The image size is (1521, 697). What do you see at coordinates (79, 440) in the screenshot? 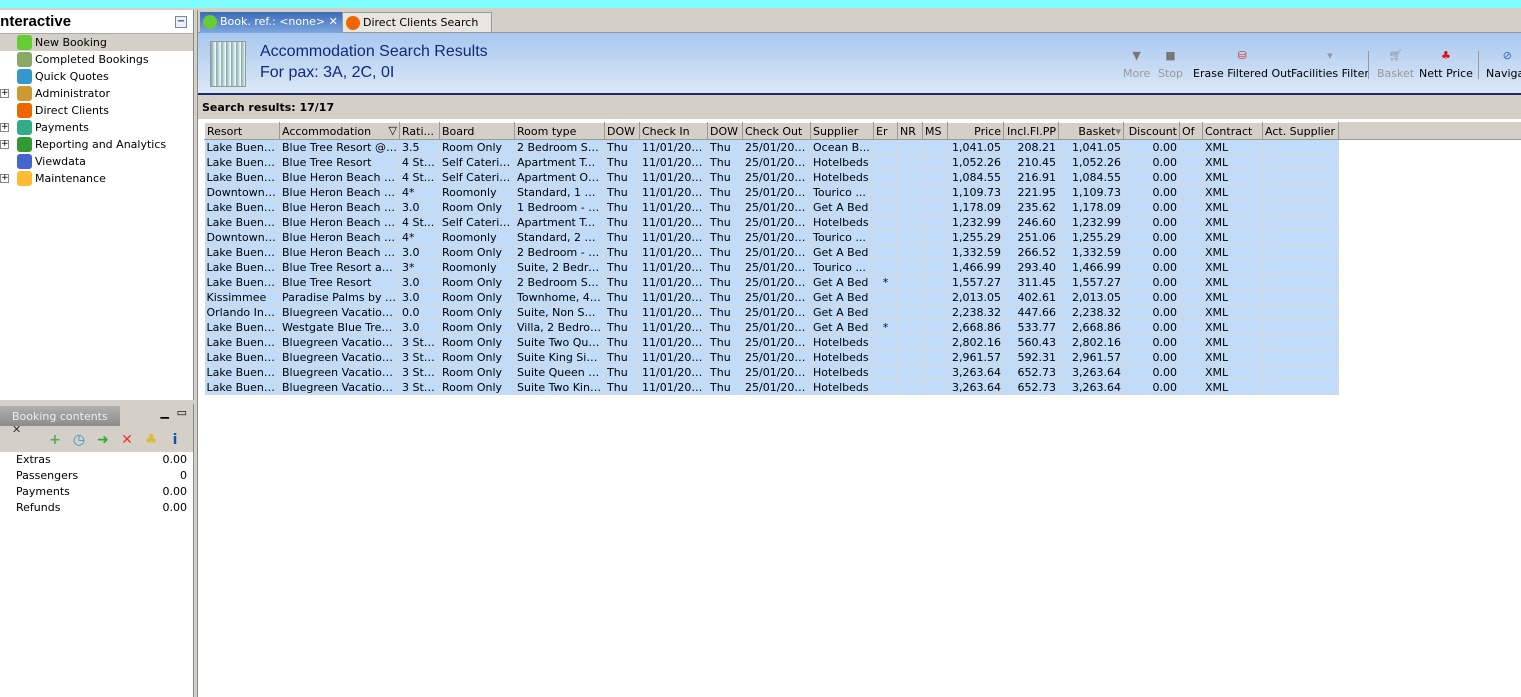
I see `clock-icon: ◷` at bounding box center [79, 440].